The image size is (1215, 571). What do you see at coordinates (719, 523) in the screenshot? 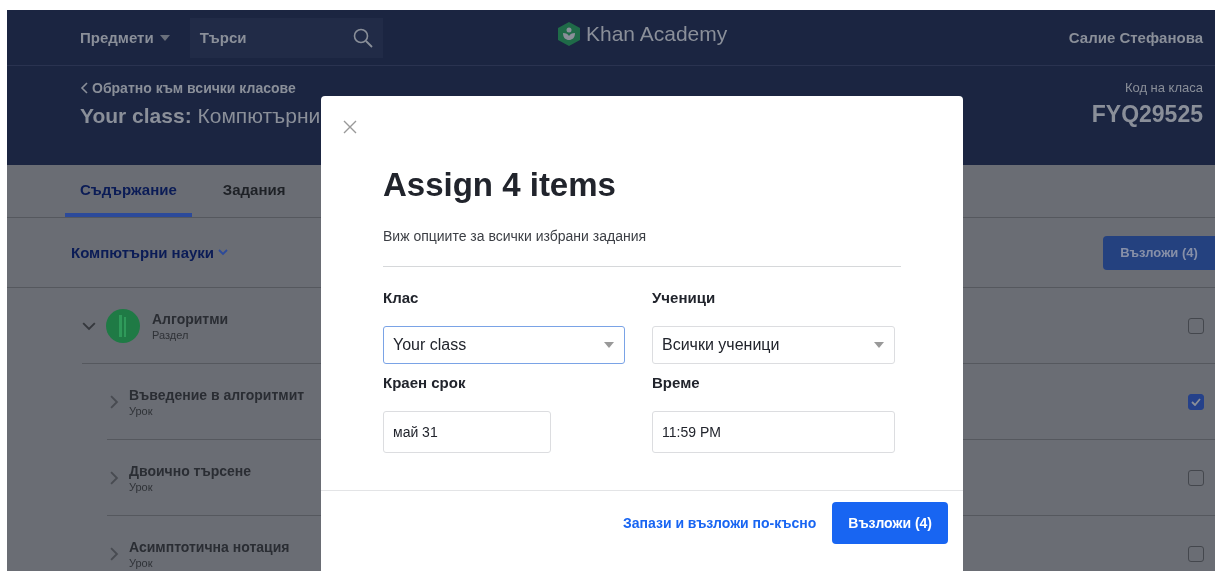
I see `save-later-link: Запази и възложи по-късно` at bounding box center [719, 523].